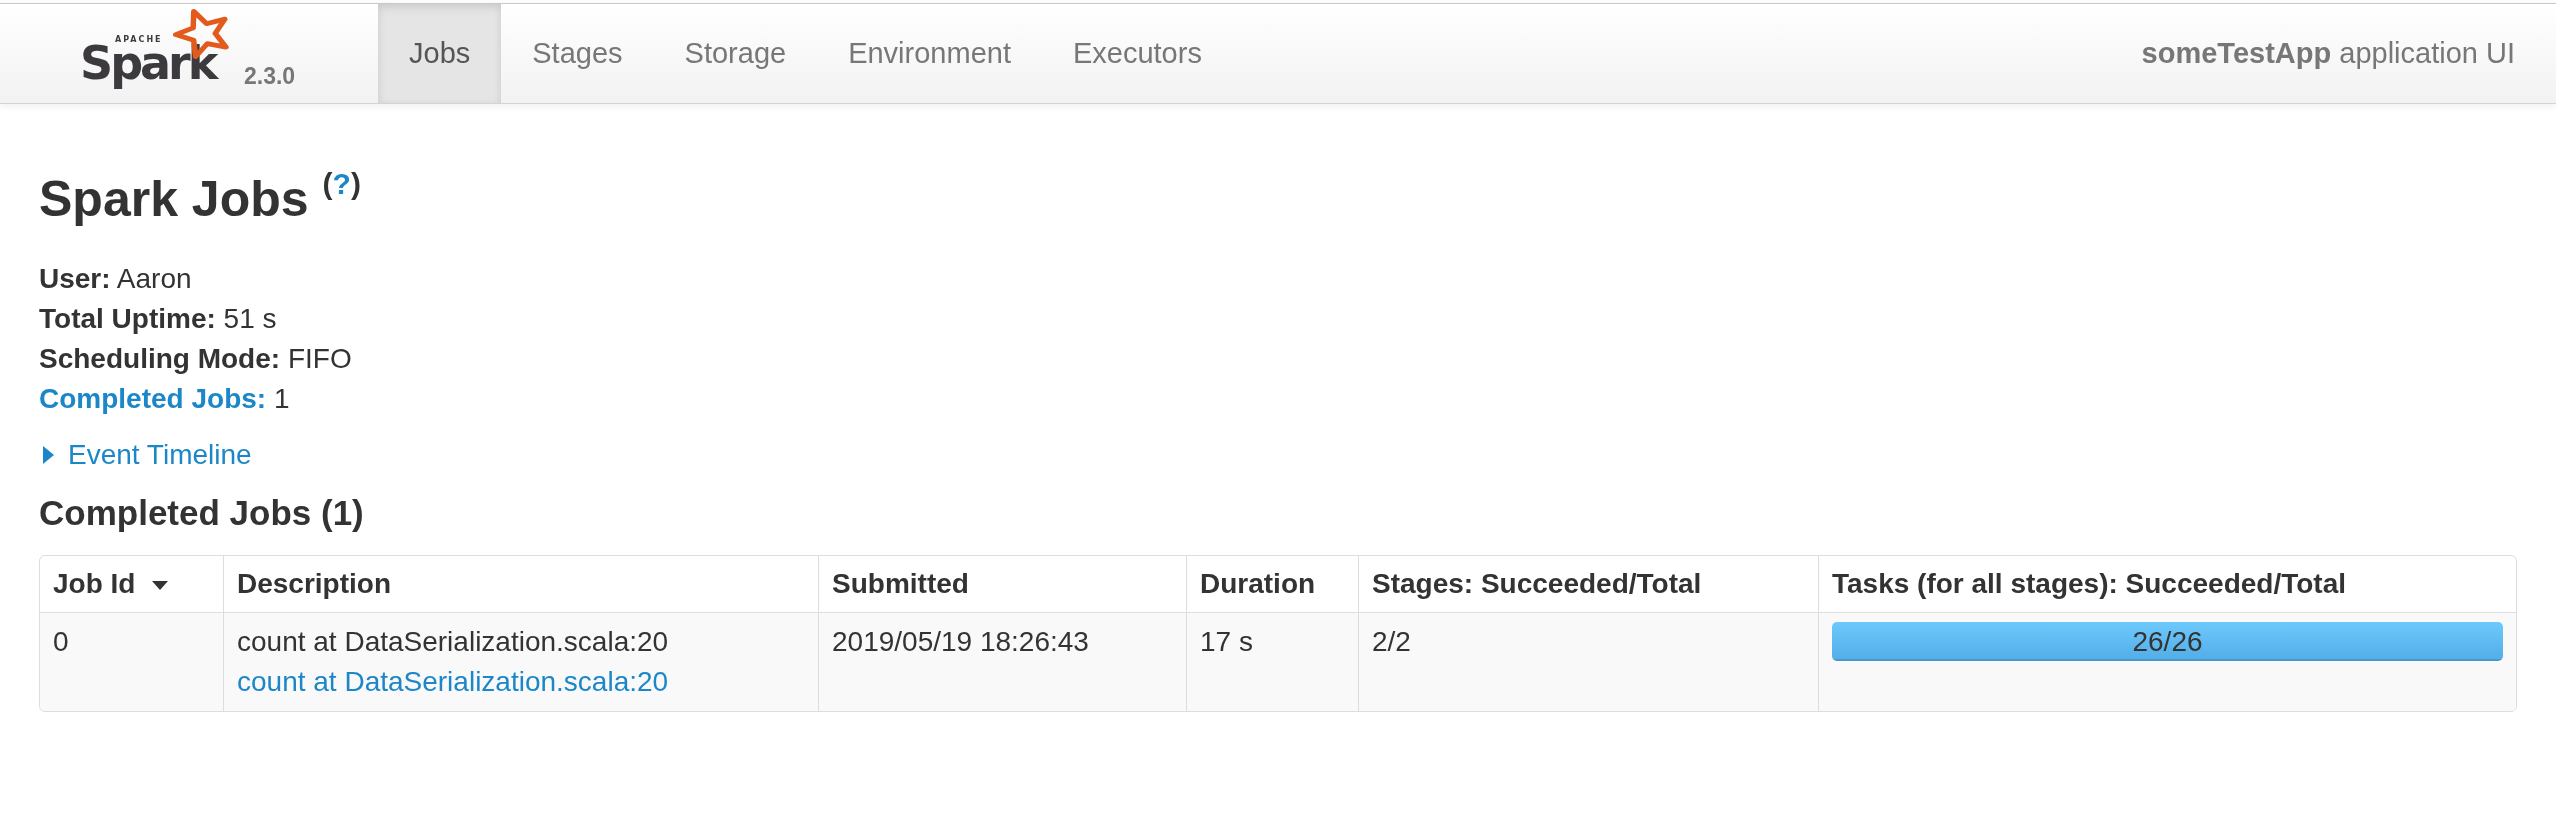 This screenshot has width=2556, height=816. Describe the element at coordinates (1588, 662) in the screenshot. I see `table-cell: 2/2` at that location.